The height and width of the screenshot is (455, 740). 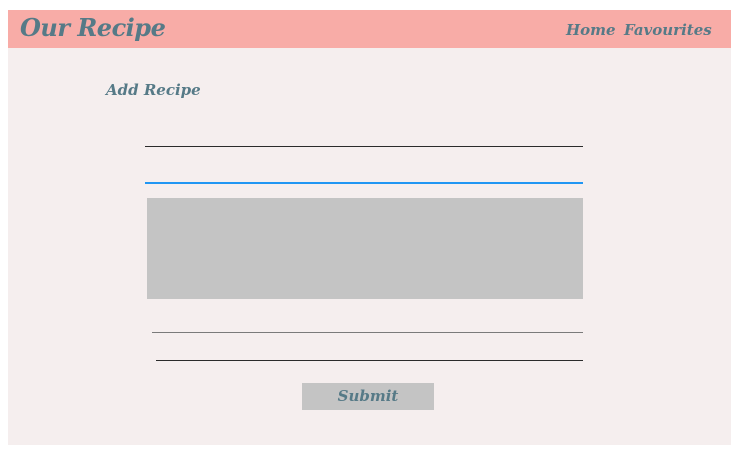 I want to click on page-heading: Add Recipe, so click(x=153, y=90).